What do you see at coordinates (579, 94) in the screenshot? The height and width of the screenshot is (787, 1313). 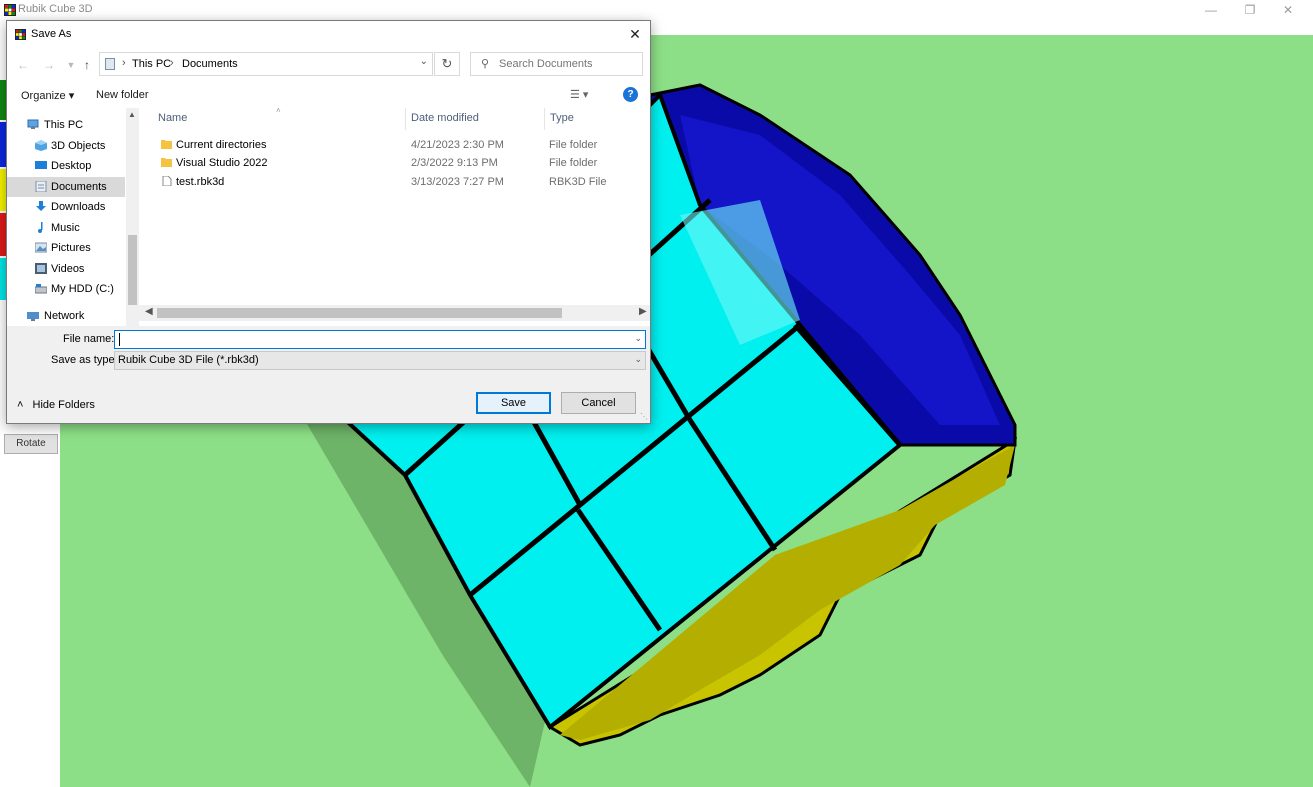 I see `view-options-icon: ☰ ▾` at bounding box center [579, 94].